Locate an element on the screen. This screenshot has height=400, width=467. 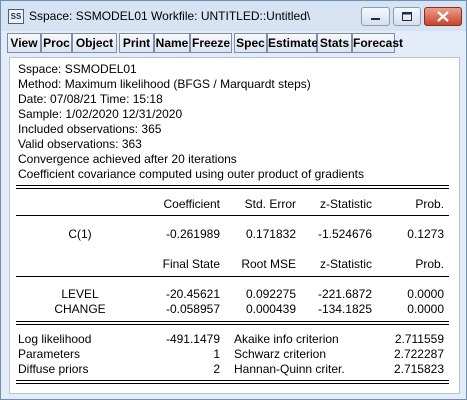
state-value: 0.000439 is located at coordinates (270, 309).